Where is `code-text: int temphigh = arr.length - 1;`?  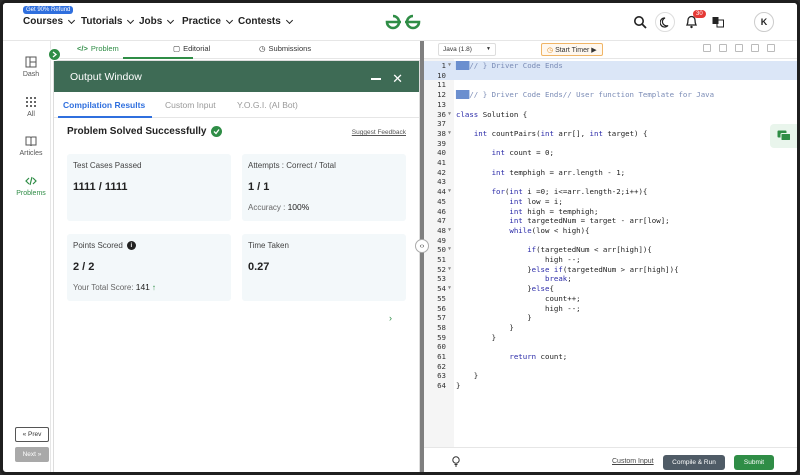
code-text: int temphigh = arr.length - 1; is located at coordinates (558, 172).